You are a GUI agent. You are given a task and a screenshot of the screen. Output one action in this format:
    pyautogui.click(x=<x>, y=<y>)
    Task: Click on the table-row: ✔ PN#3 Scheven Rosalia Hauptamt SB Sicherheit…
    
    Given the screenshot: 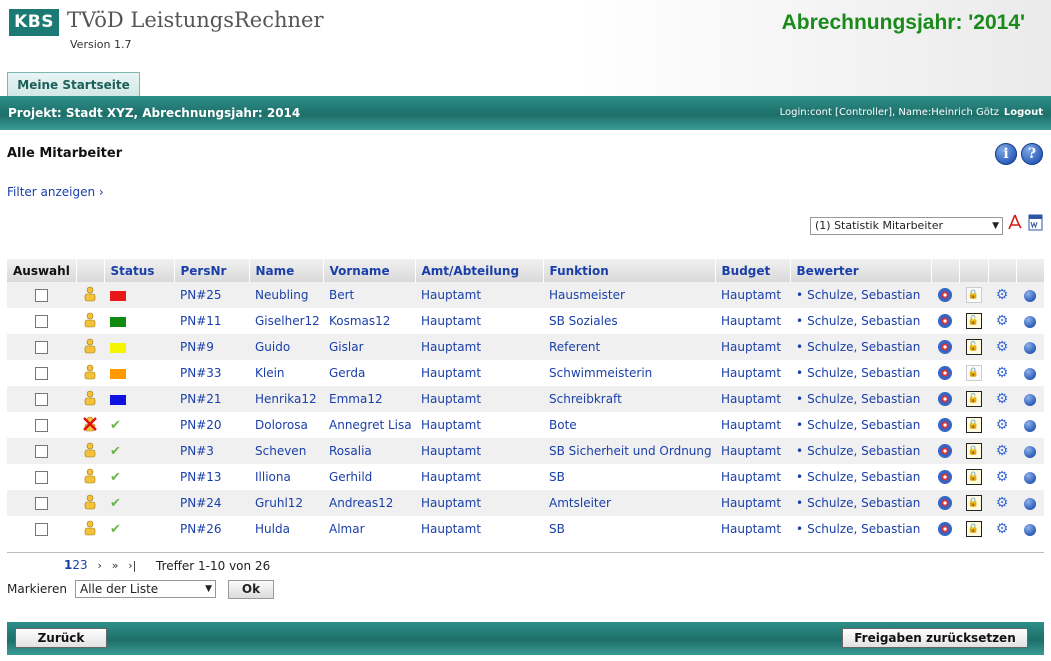 What is the action you would take?
    pyautogui.click(x=525, y=451)
    